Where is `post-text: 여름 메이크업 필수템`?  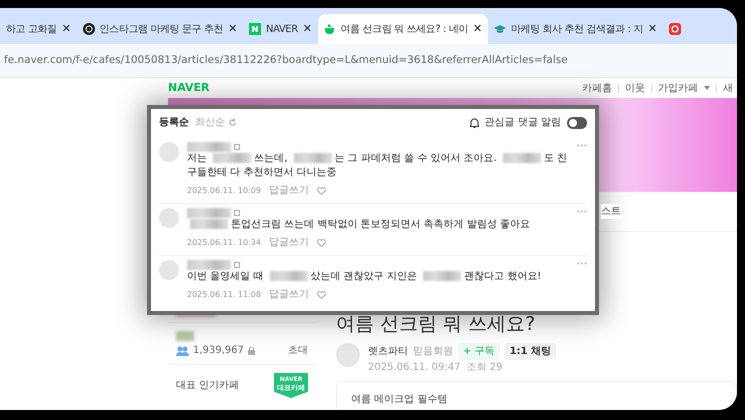 post-text: 여름 메이크업 필수템 is located at coordinates (399, 399).